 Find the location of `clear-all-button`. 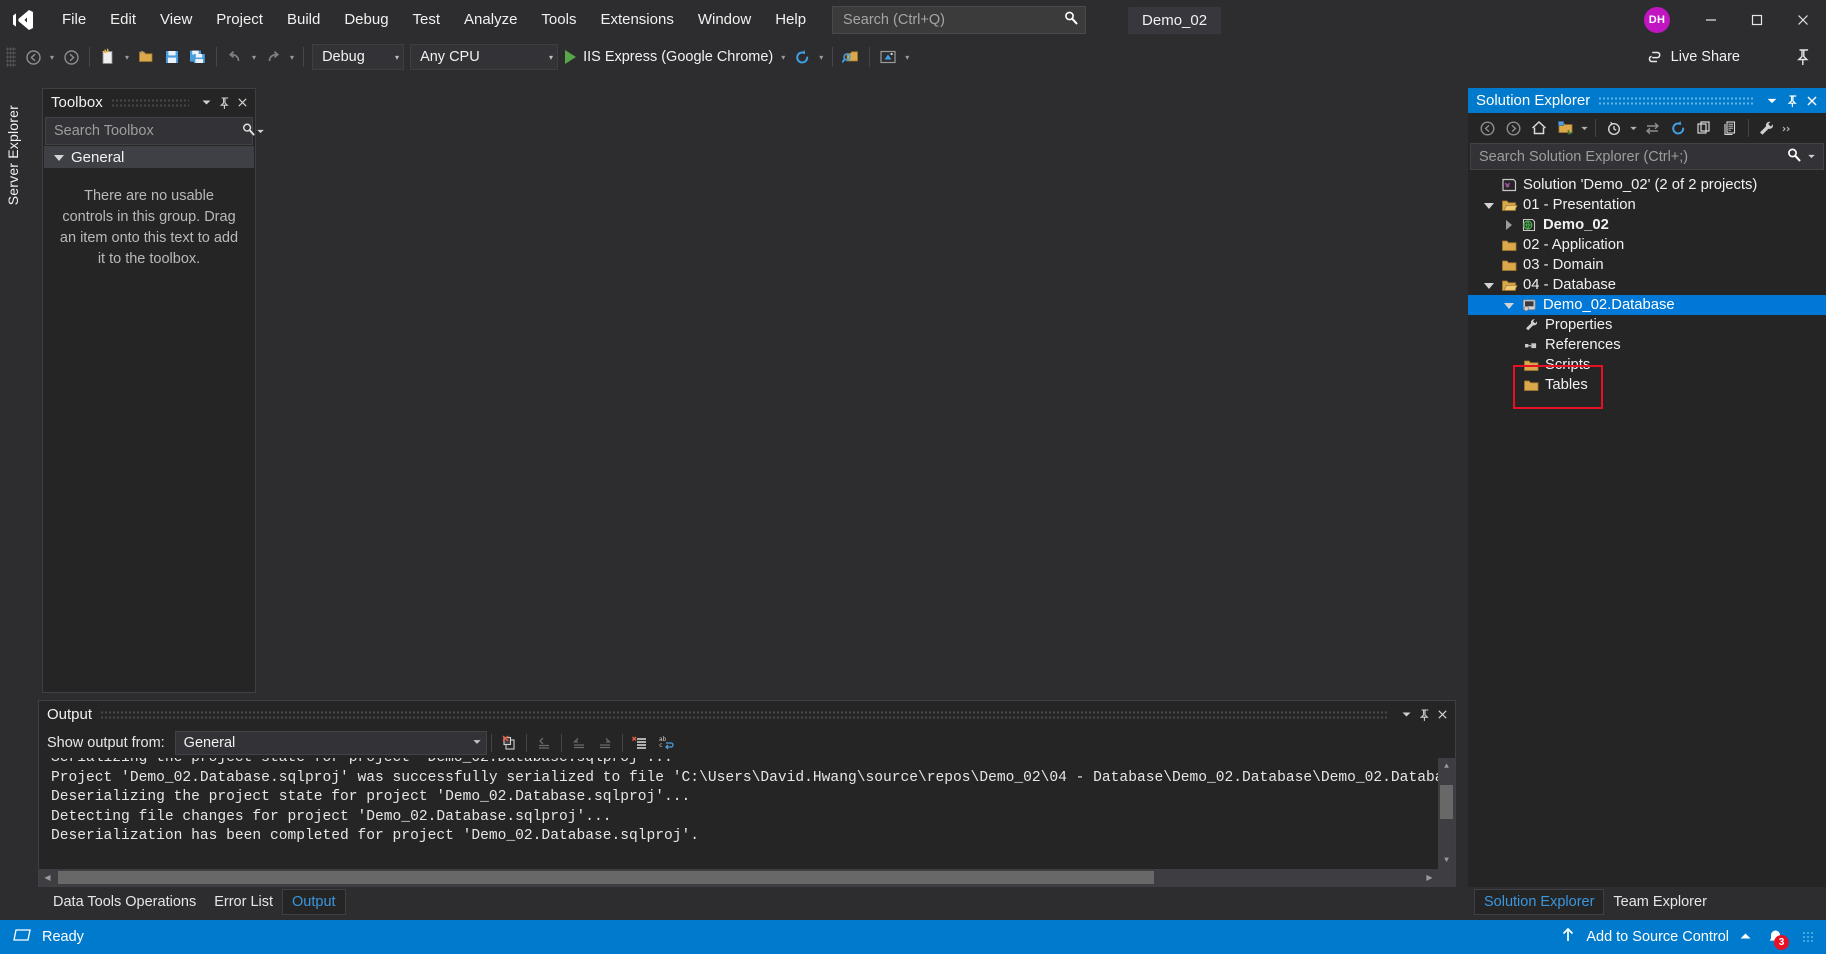

clear-all-button is located at coordinates (509, 743).